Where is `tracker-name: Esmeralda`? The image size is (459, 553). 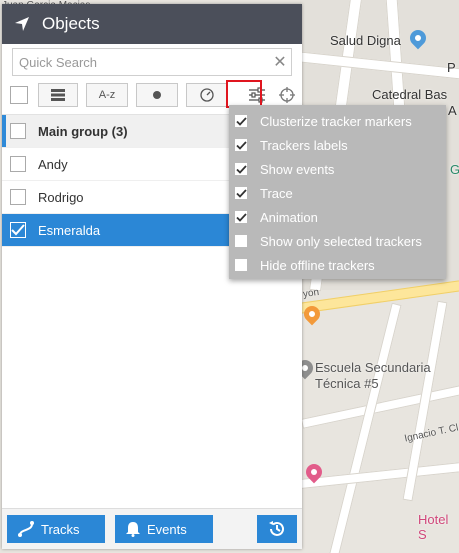 tracker-name: Esmeralda is located at coordinates (69, 230).